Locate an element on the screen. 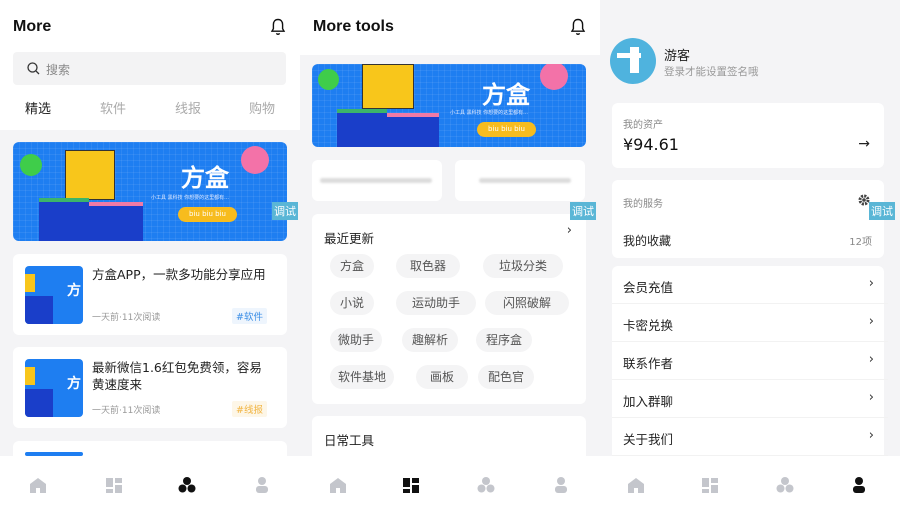  tab-featured: 精选 is located at coordinates (38, 107).